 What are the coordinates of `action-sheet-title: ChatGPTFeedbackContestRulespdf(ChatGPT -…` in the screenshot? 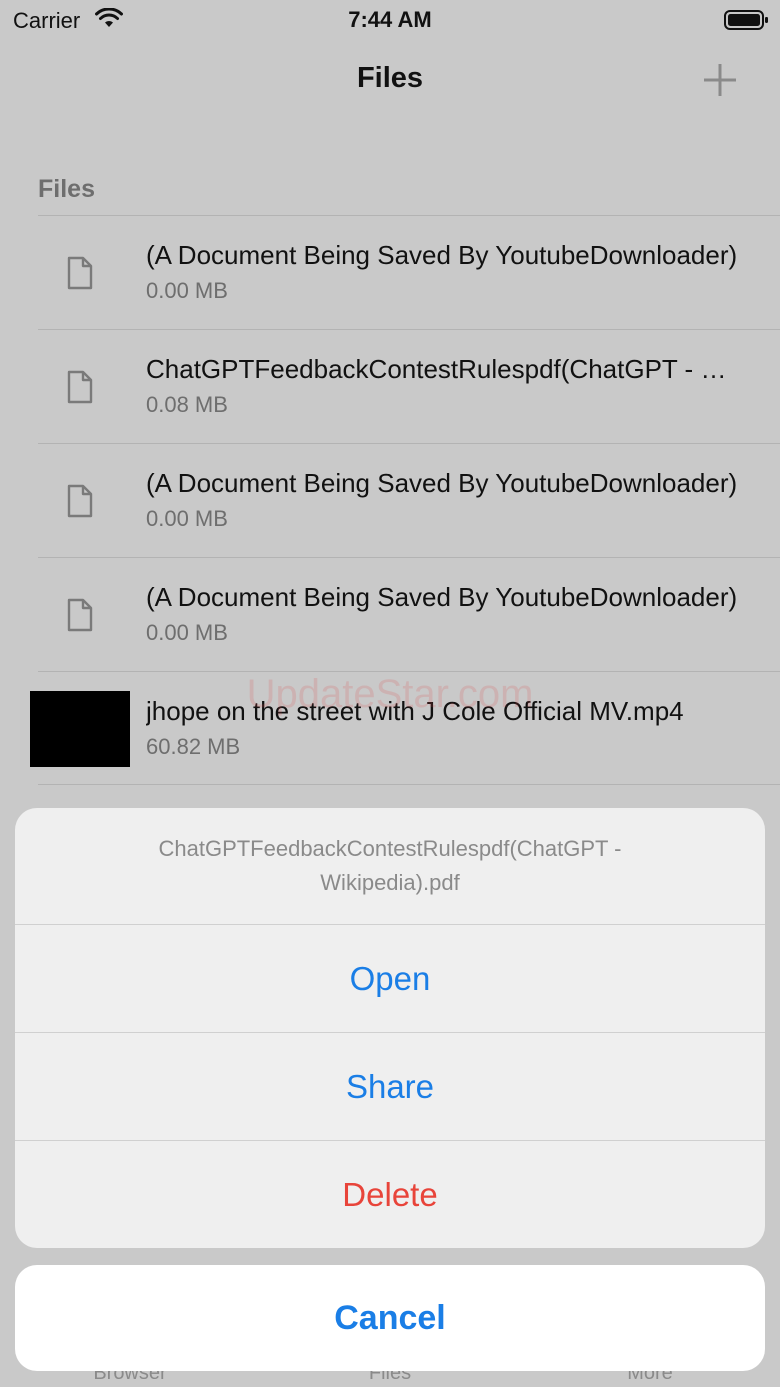 It's located at (390, 866).